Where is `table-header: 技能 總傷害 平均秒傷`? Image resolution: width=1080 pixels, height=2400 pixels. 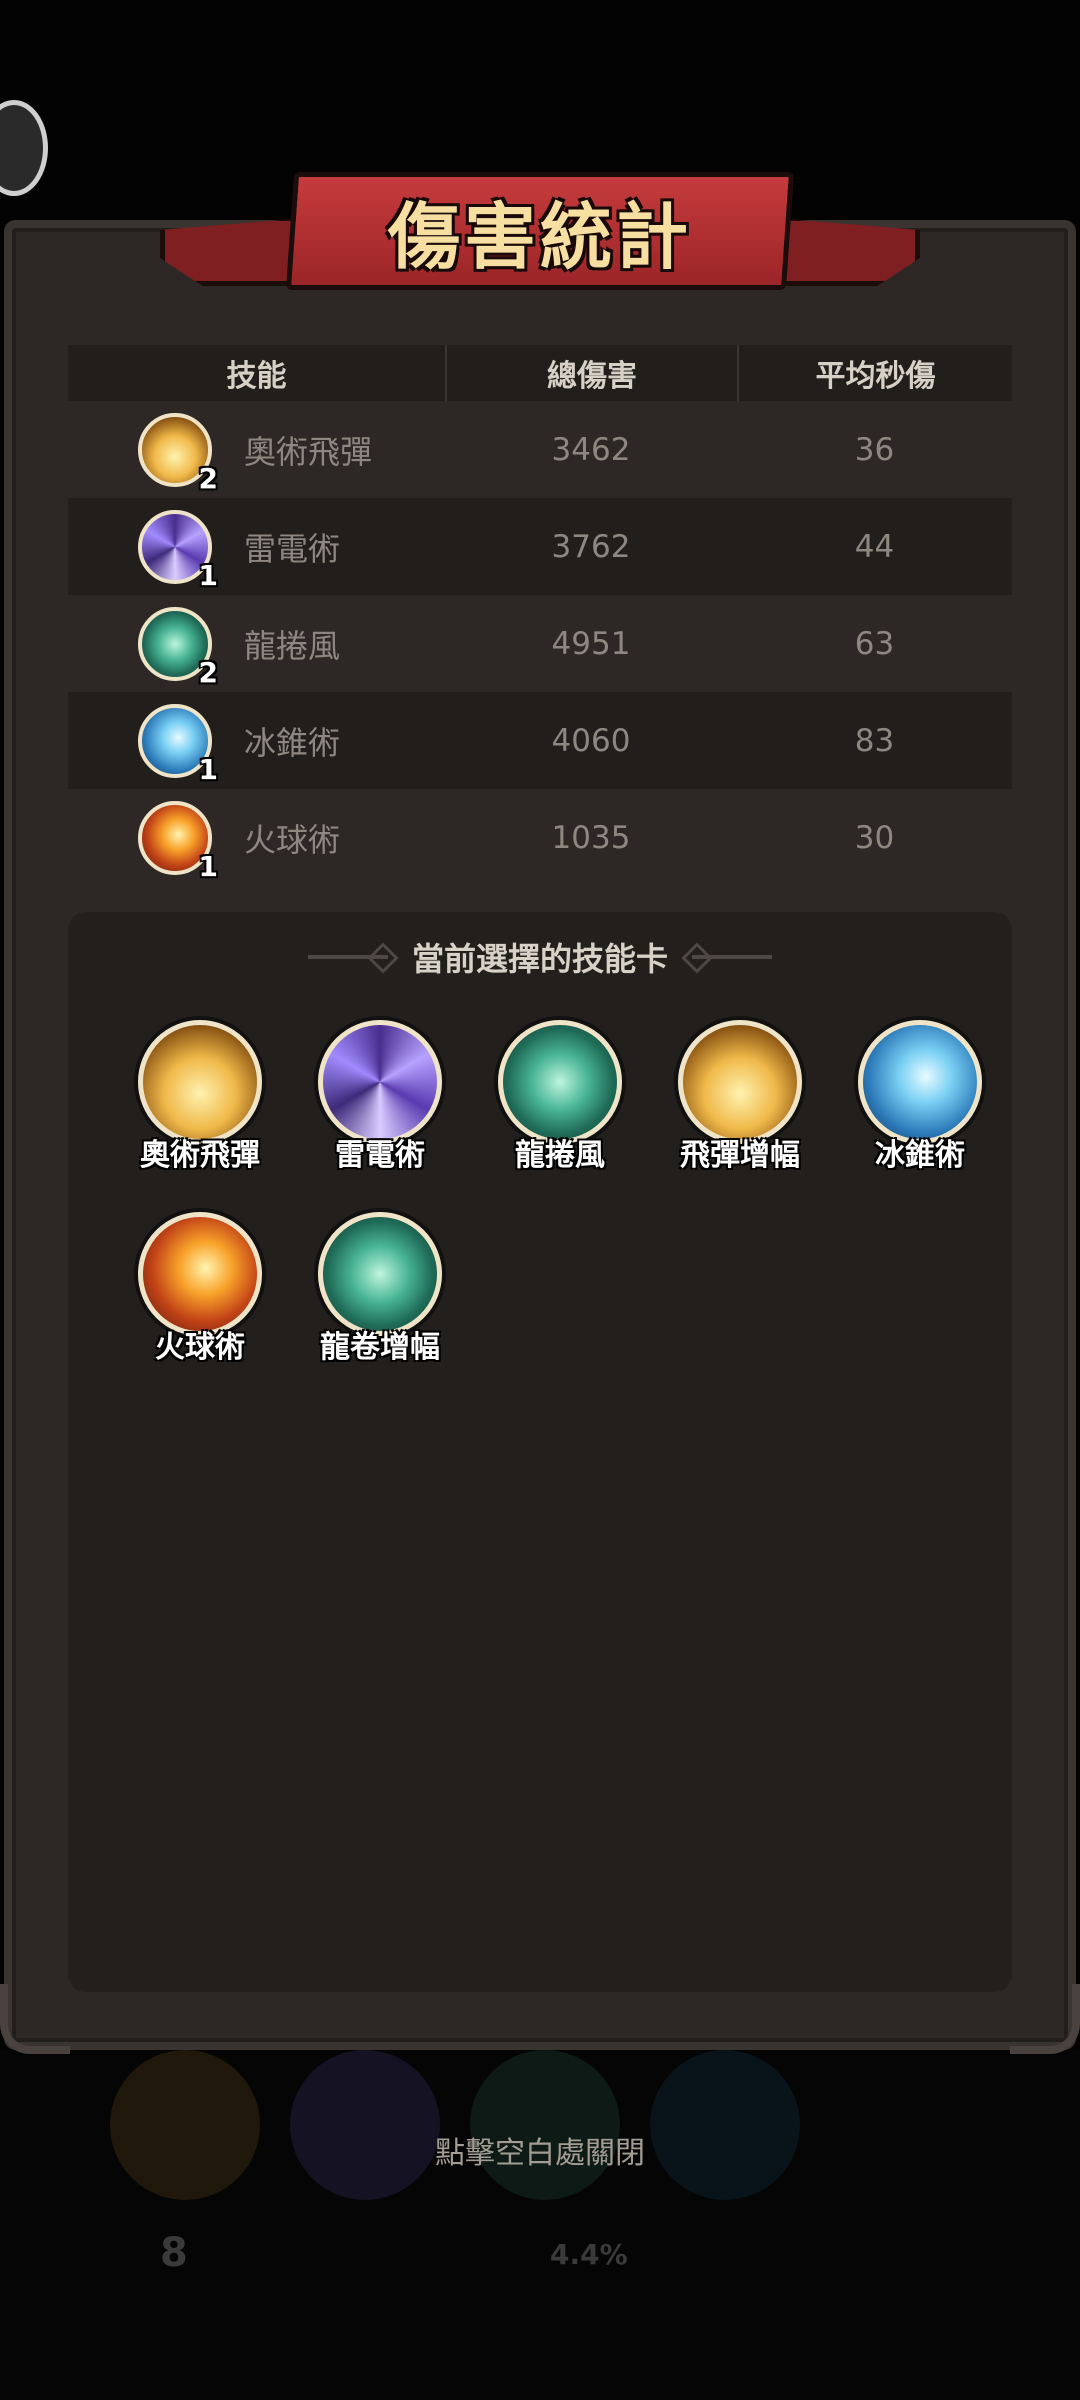 table-header: 技能 總傷害 平均秒傷 is located at coordinates (540, 373).